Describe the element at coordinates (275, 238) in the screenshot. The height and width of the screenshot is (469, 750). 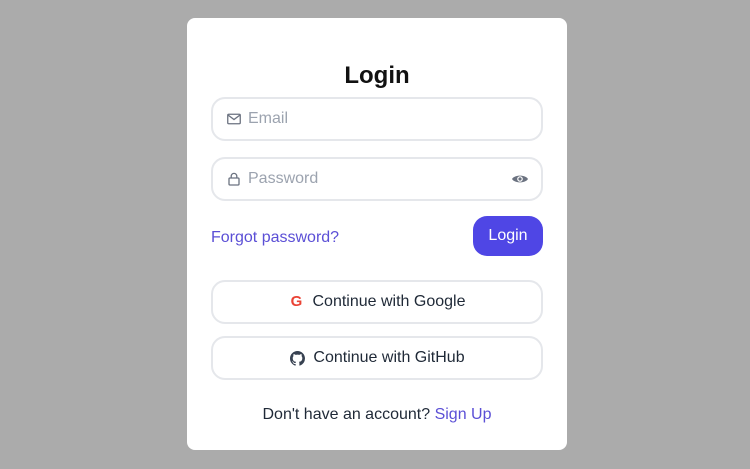
I see `forgot-password-link: Forgot password?` at that location.